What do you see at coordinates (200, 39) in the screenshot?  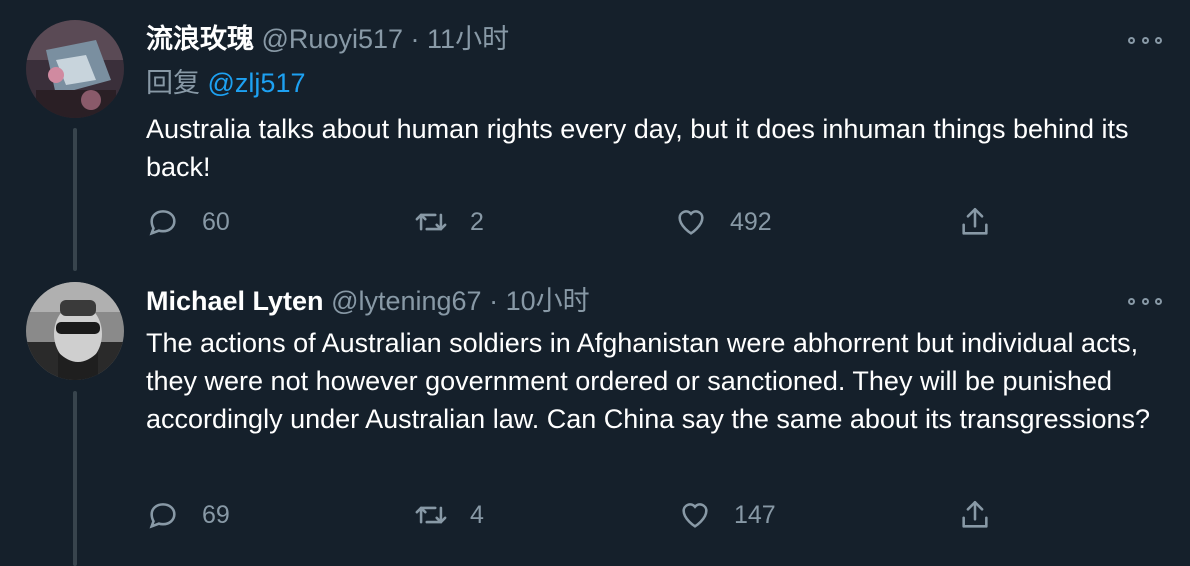 I see `display-name: 流浪玫瑰` at bounding box center [200, 39].